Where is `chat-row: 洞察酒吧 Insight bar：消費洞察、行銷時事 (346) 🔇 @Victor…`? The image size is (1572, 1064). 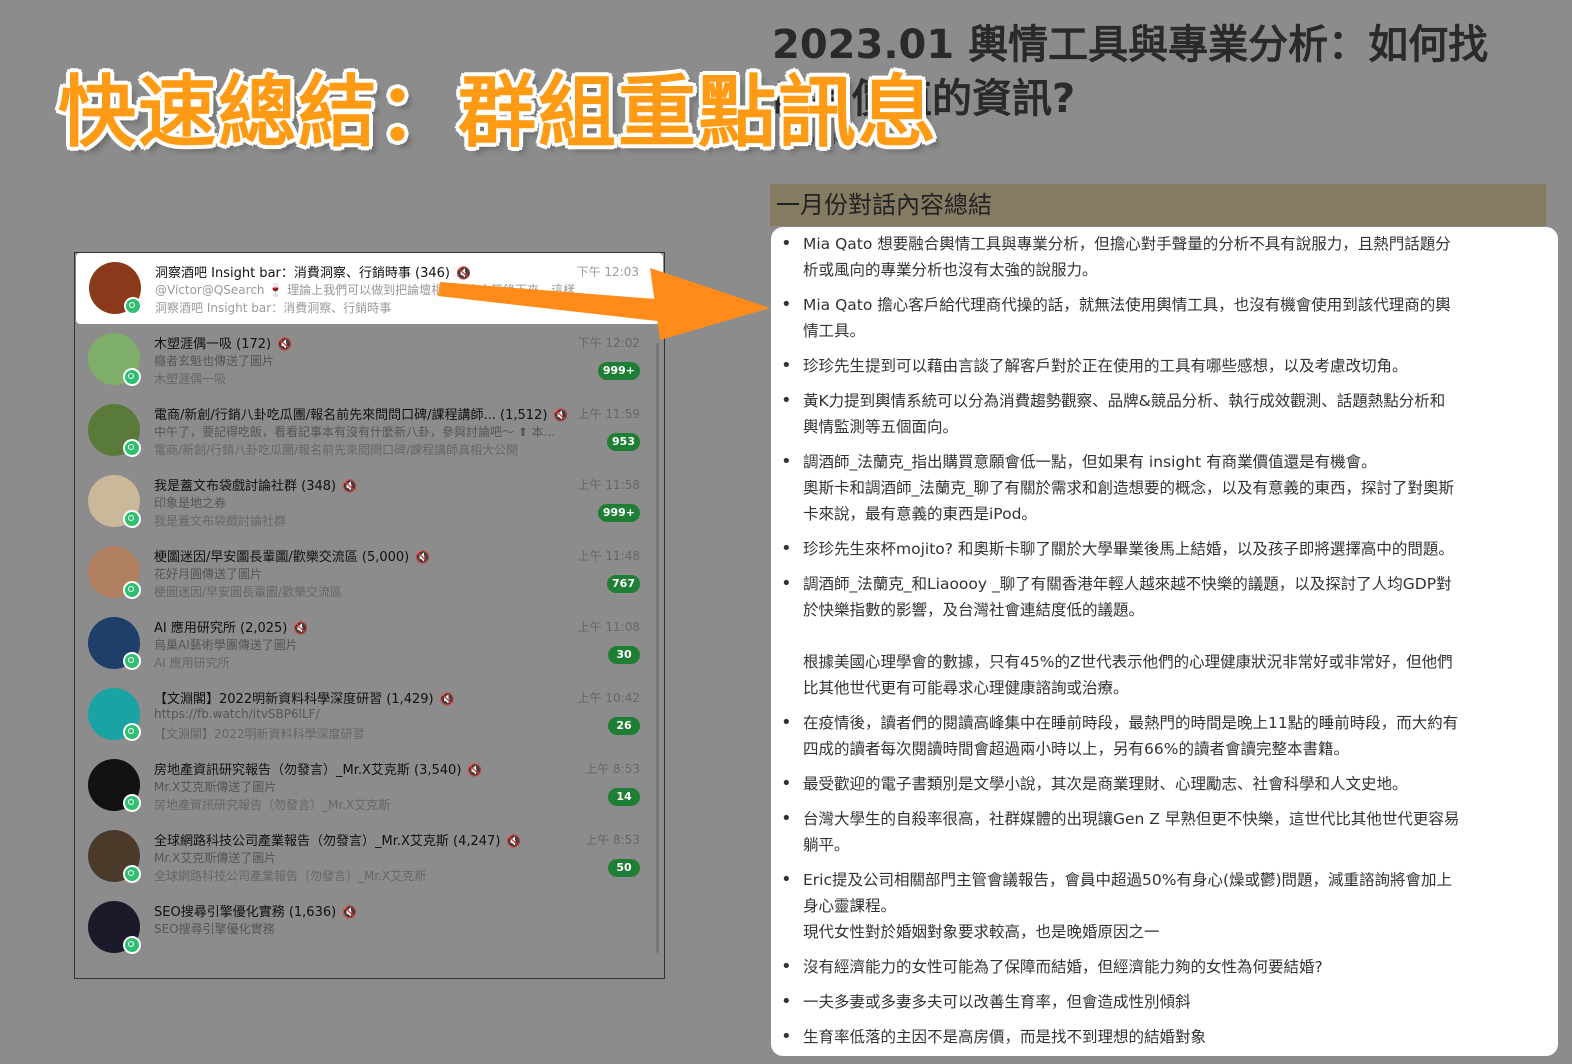 chat-row: 洞察酒吧 Insight bar：消費洞察、行銷時事 (346) 🔇 @Victor… is located at coordinates (369, 288).